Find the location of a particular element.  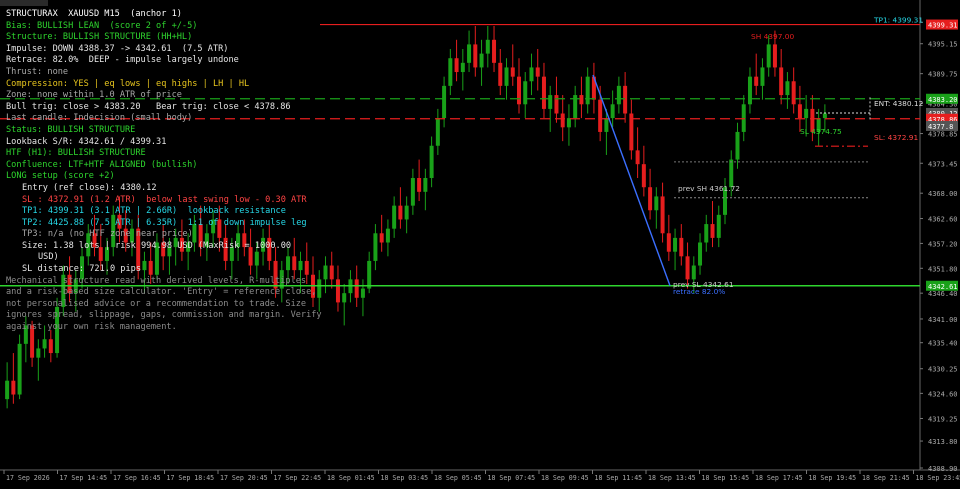

x-tick-label: 18 Sep 19:45 is located at coordinates (833, 478).